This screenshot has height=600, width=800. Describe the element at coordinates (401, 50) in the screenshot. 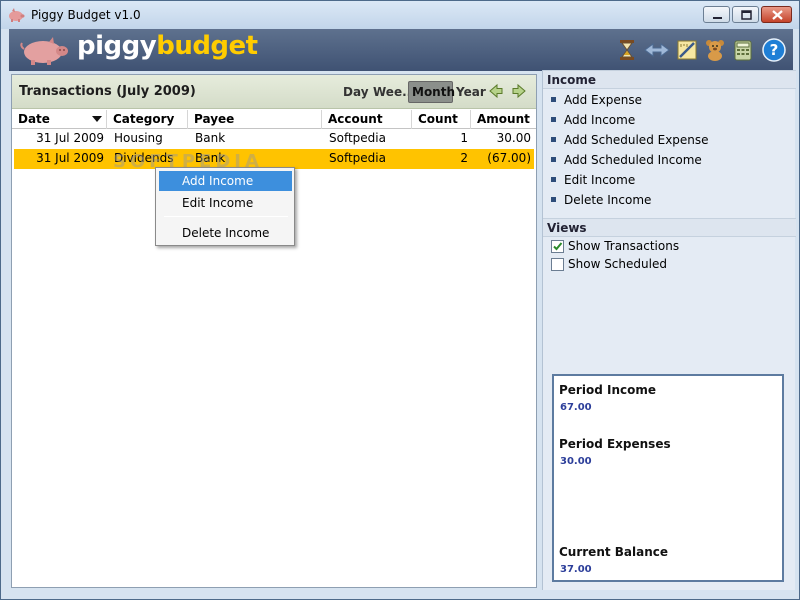

I see `header-banner: piggybudget ?` at that location.